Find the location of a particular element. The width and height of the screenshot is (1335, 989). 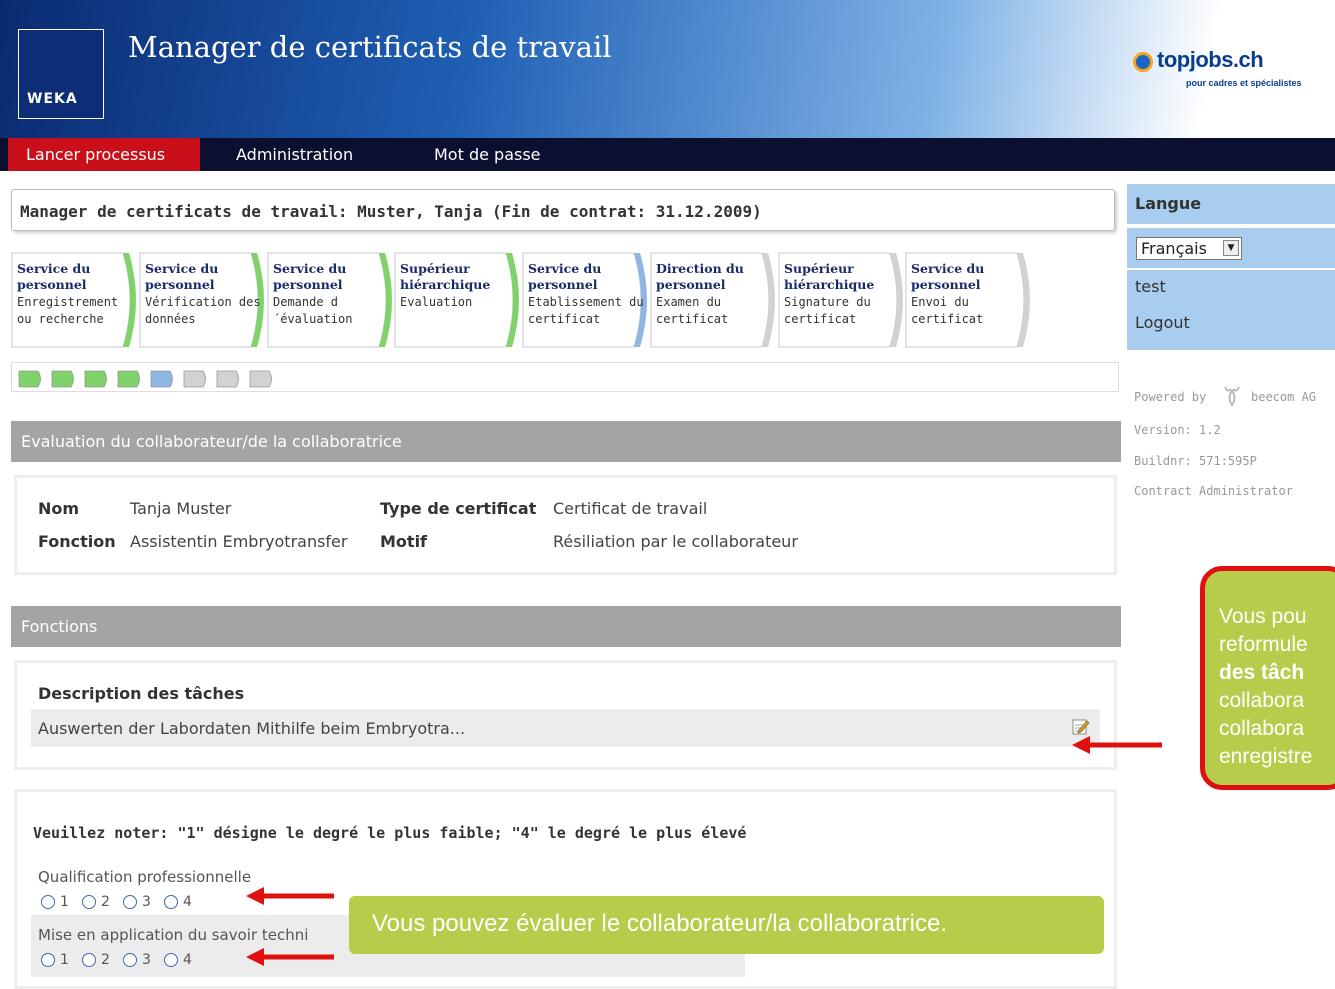

step-description: Etablissement du certificat is located at coordinates (586, 310).